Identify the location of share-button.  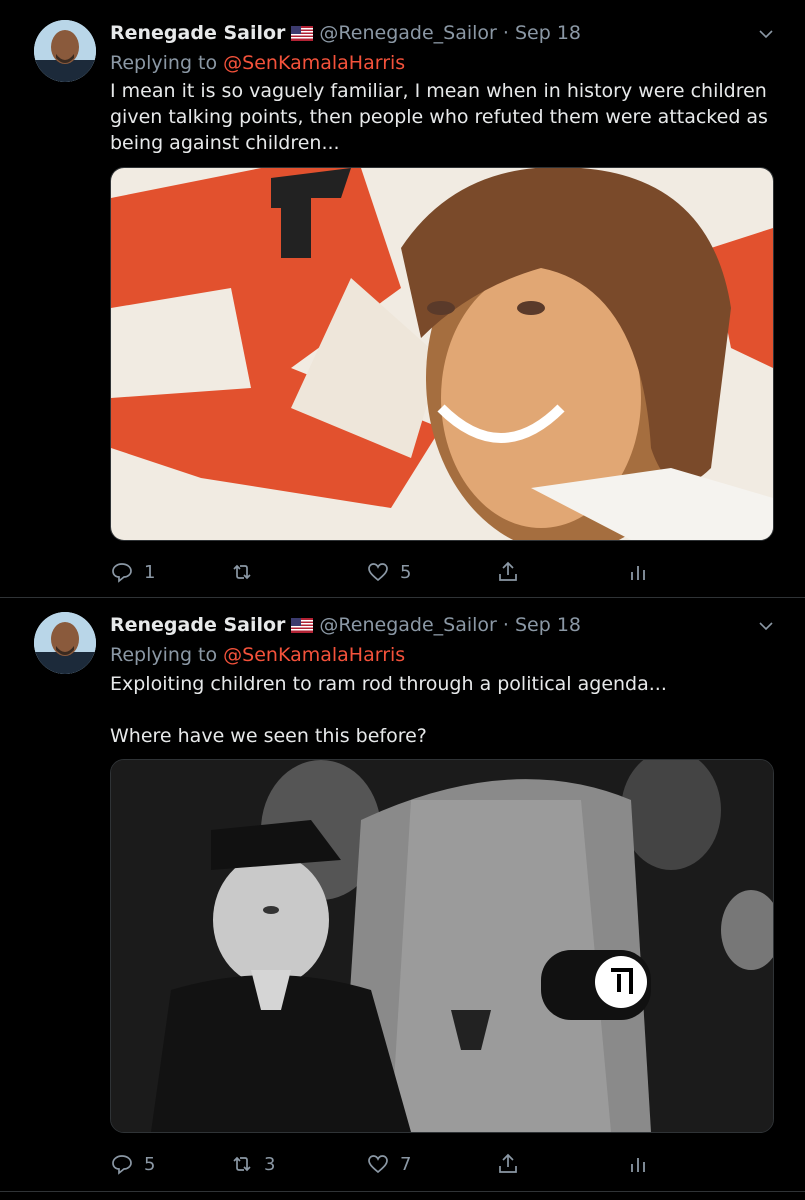
(513, 1164).